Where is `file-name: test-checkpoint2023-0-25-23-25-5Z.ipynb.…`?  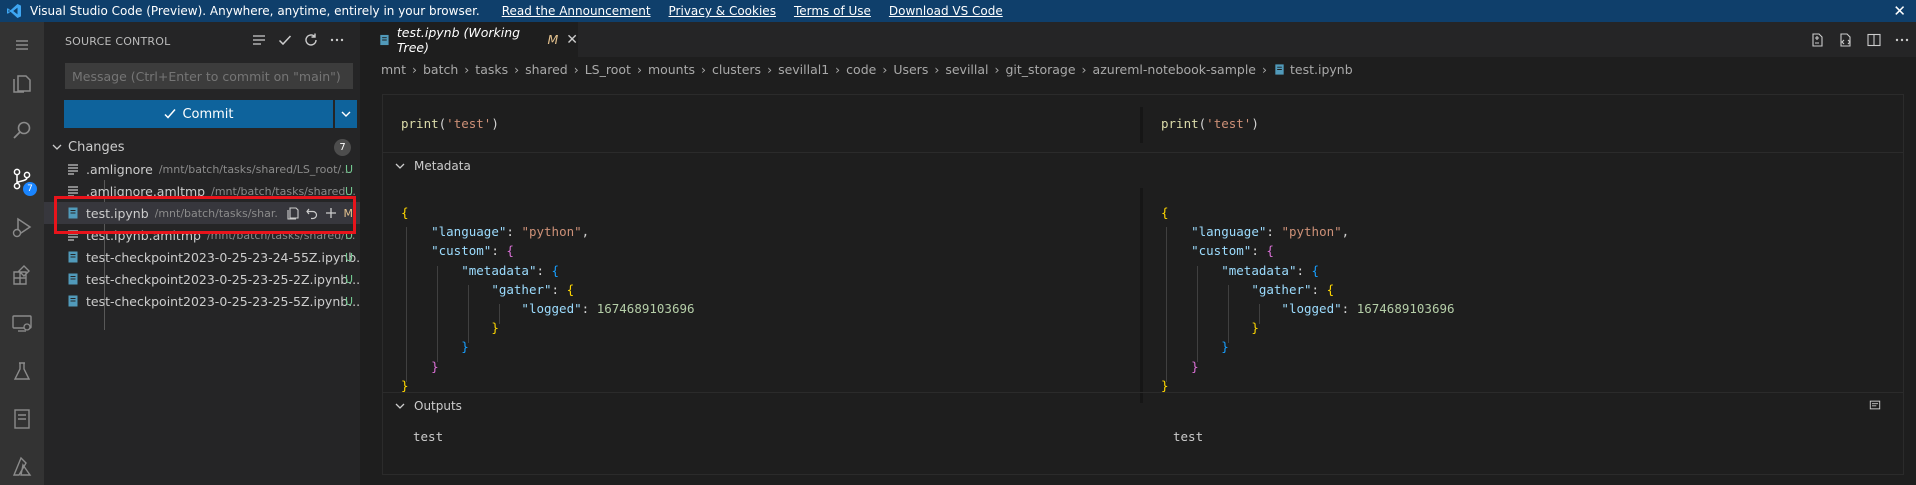
file-name: test-checkpoint2023-0-25-23-25-5Z.ipynb.… is located at coordinates (223, 301).